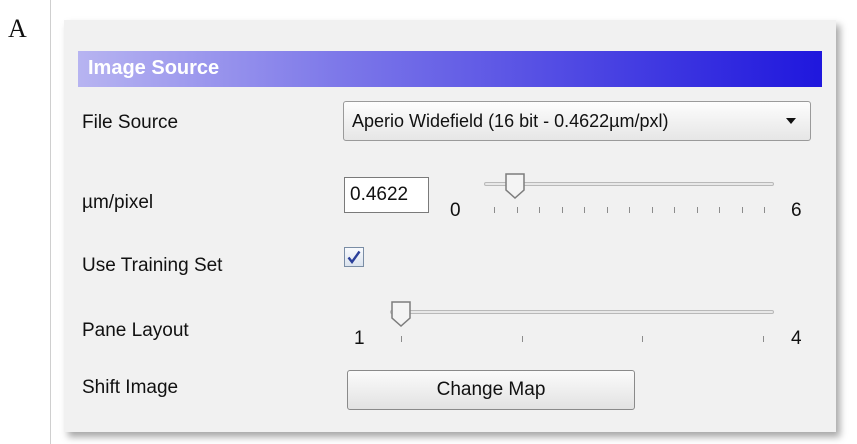 Image resolution: width=857 pixels, height=444 pixels. What do you see at coordinates (796, 210) in the screenshot?
I see `um-slider-max-label: 6` at bounding box center [796, 210].